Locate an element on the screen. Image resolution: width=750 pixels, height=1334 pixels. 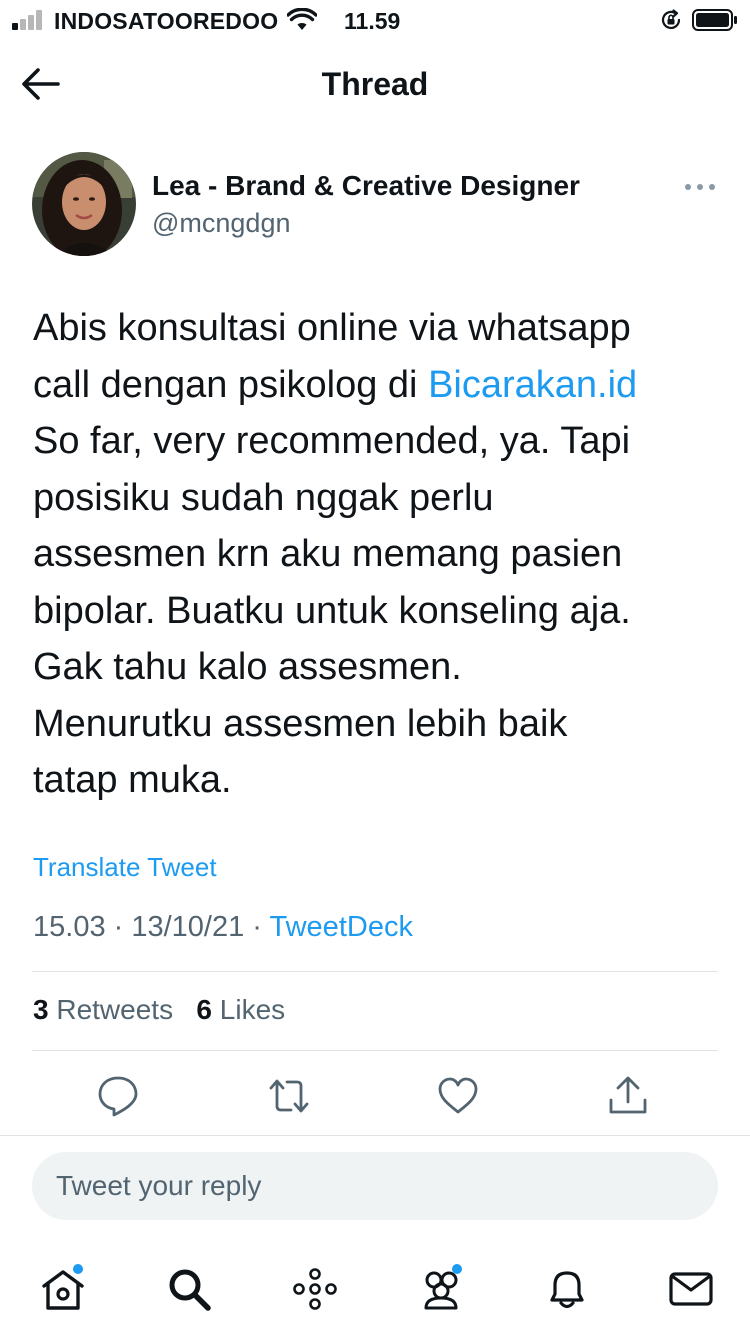
notifications-icon is located at coordinates (567, 1290).